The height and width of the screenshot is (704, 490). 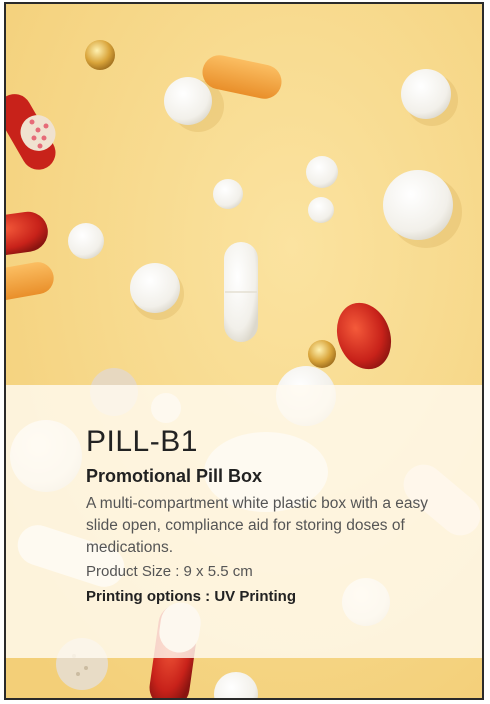 I want to click on product-size: Product Size : 9 x 5.5 cm, so click(x=169, y=571).